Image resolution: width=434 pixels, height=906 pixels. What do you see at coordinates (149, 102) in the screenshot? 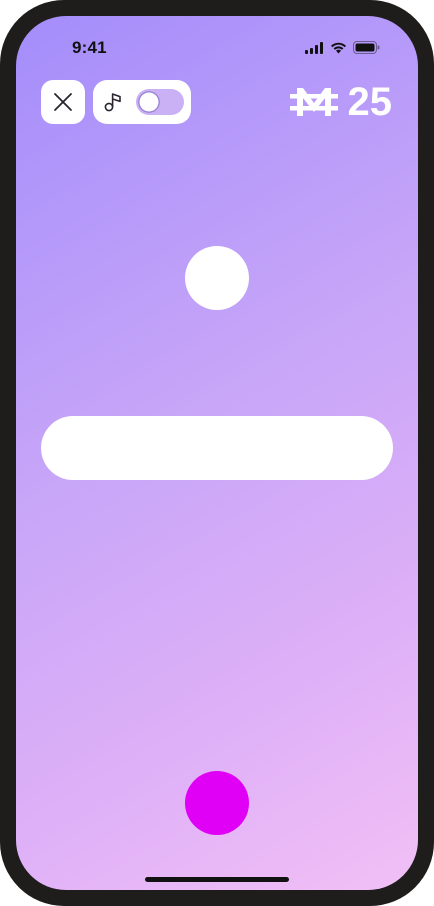
I see `toggle-knob` at bounding box center [149, 102].